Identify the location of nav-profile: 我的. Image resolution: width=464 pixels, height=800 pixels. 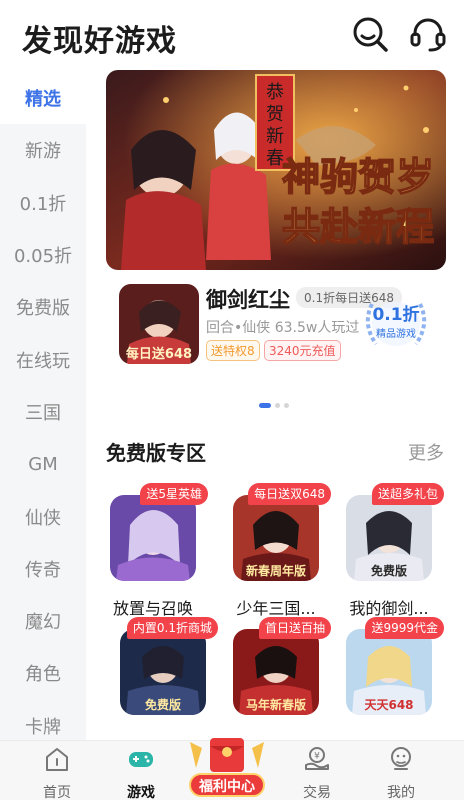
(401, 770).